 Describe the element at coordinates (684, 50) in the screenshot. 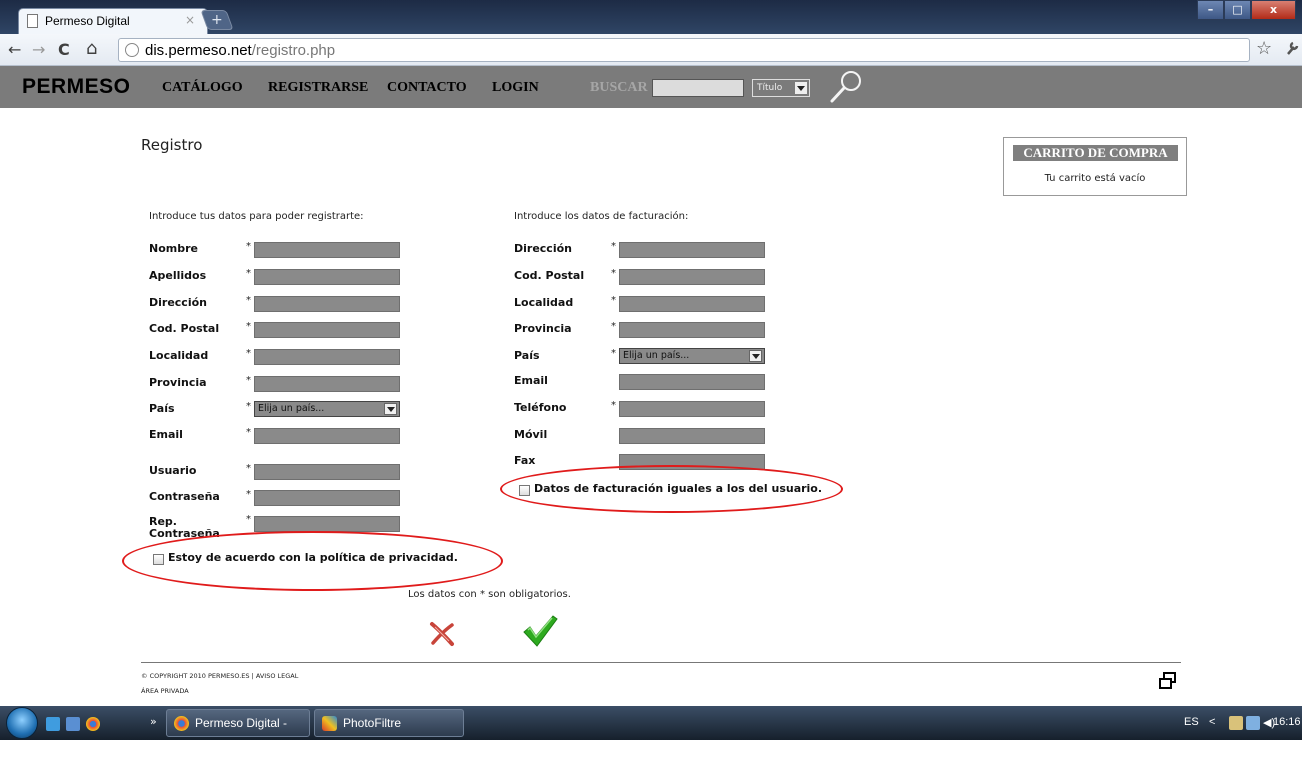

I see `address-bar: dis.permeso.net/registro.php` at that location.